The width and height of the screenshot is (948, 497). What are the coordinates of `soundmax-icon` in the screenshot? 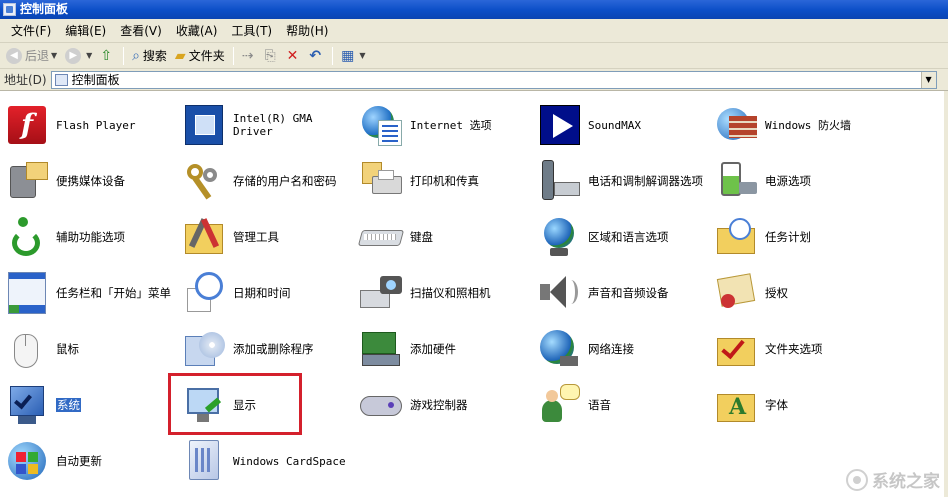 It's located at (559, 125).